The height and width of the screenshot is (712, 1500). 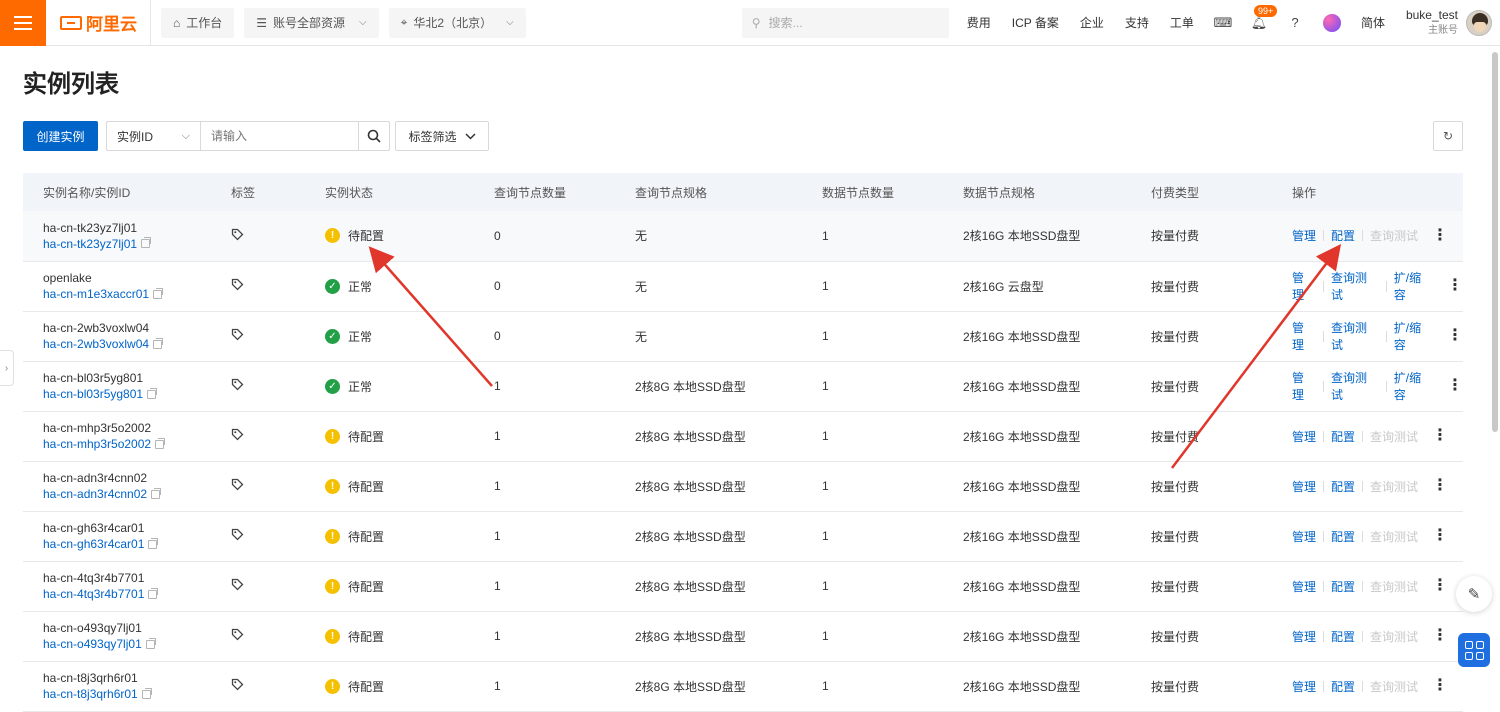 I want to click on instance-id-link: ha-cn-mhp3r5o2002, so click(x=127, y=444).